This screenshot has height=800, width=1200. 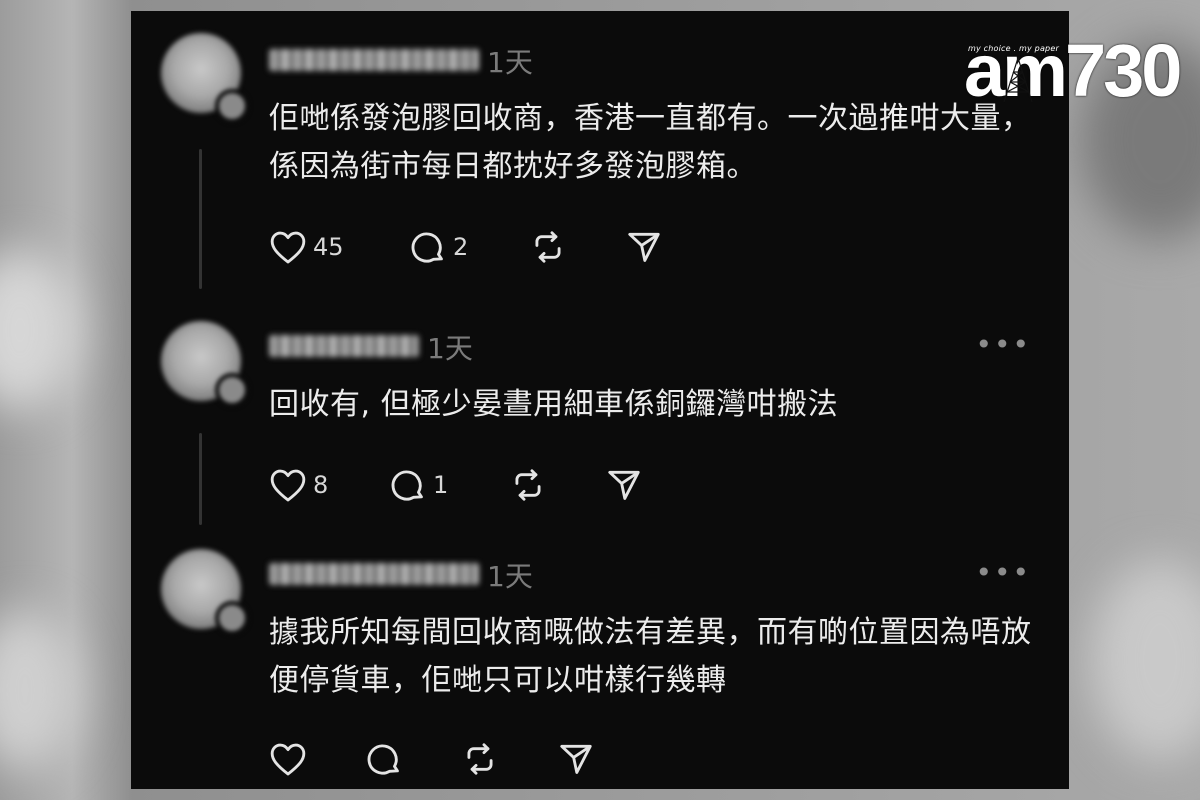 I want to click on like-count: 8, so click(x=321, y=485).